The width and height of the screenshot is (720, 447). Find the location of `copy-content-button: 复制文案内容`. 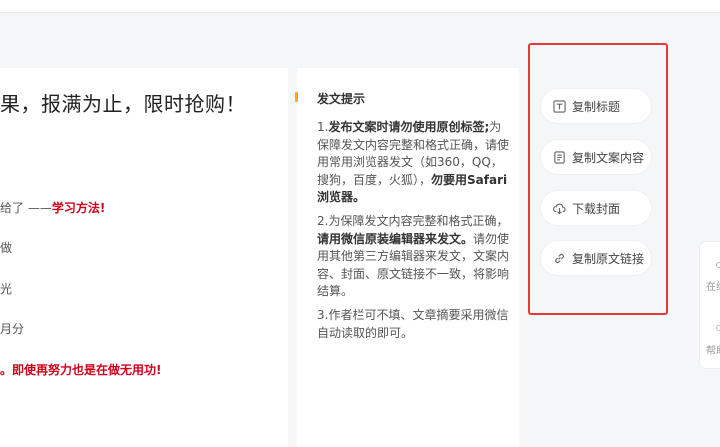

copy-content-button: 复制文案内容 is located at coordinates (596, 157).